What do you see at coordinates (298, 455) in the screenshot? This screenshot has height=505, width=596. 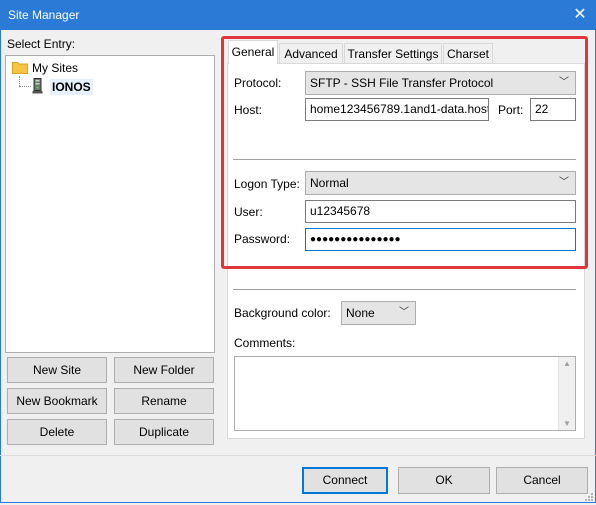 I see `footer-divider` at bounding box center [298, 455].